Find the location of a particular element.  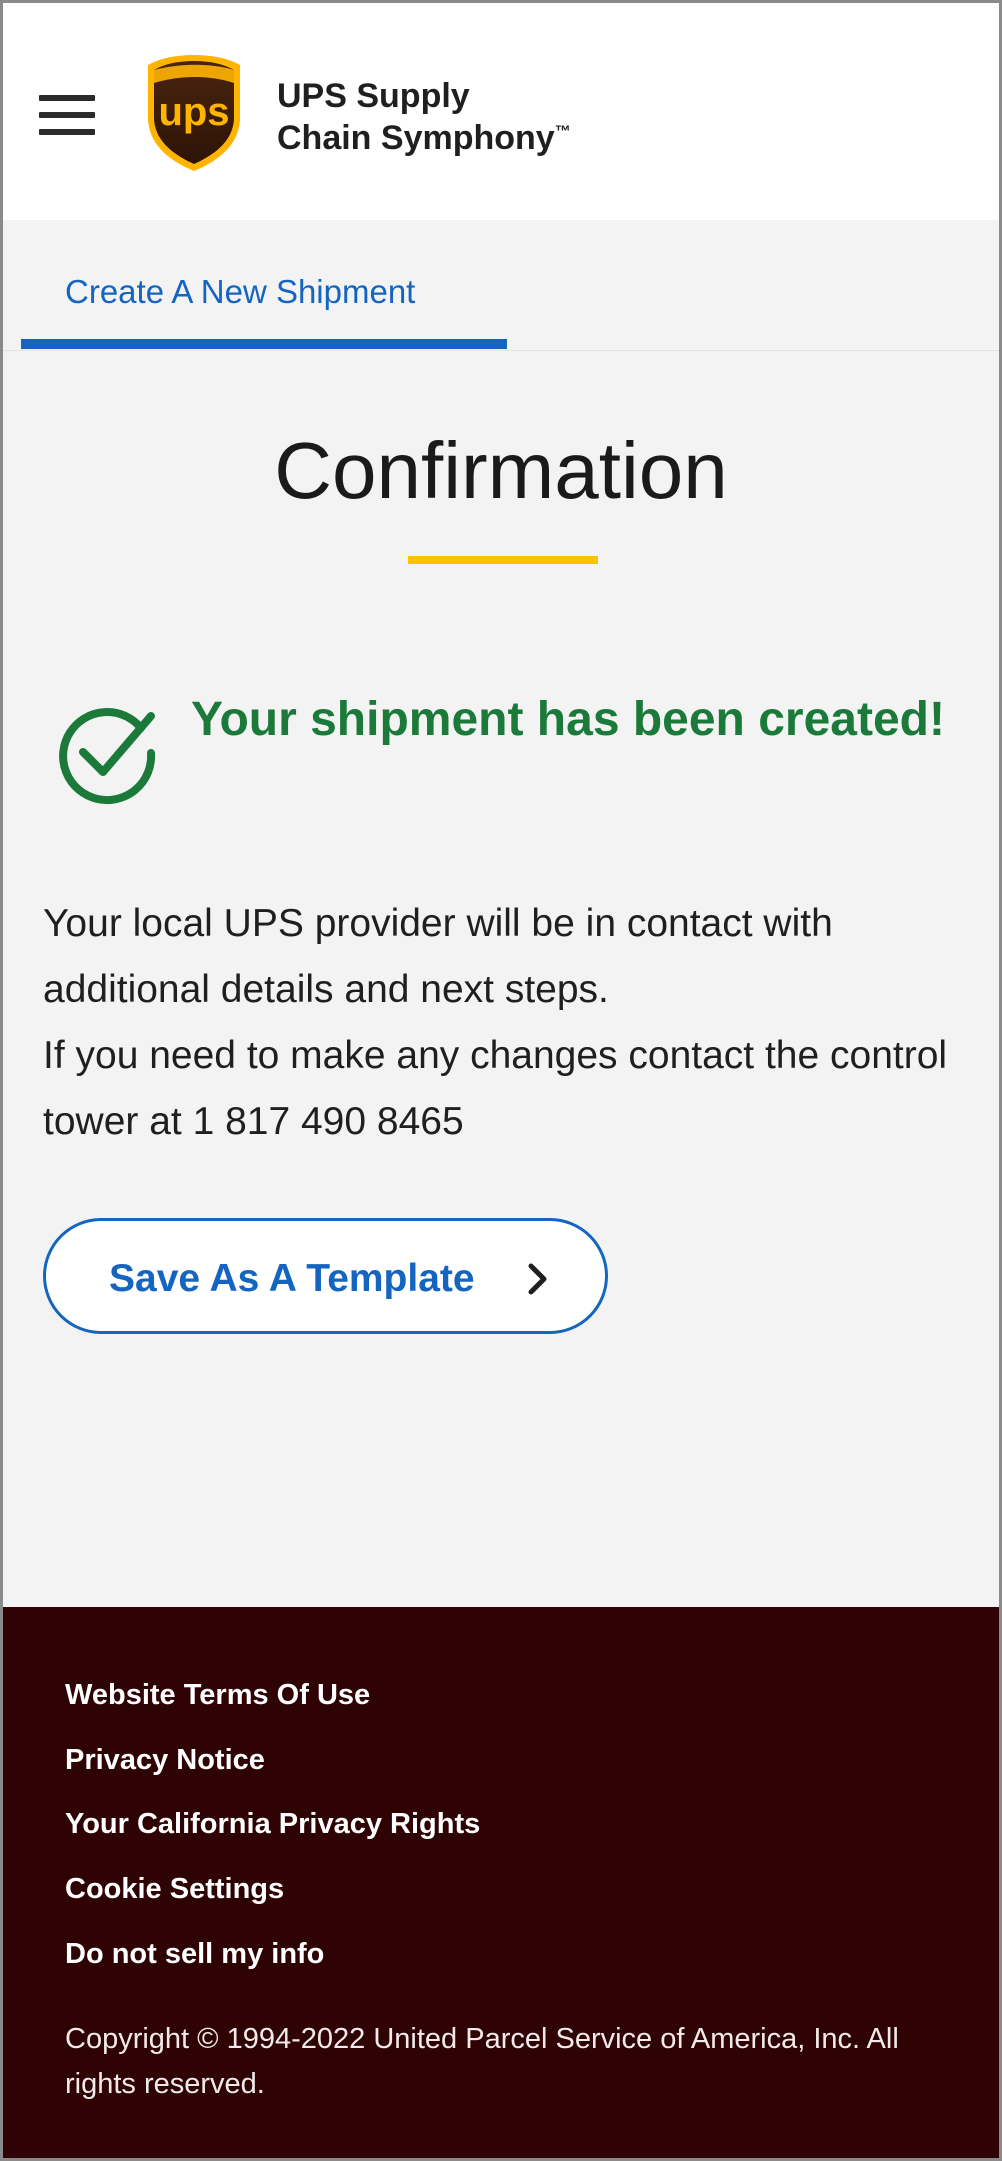

active-tab-indicator is located at coordinates (264, 344).